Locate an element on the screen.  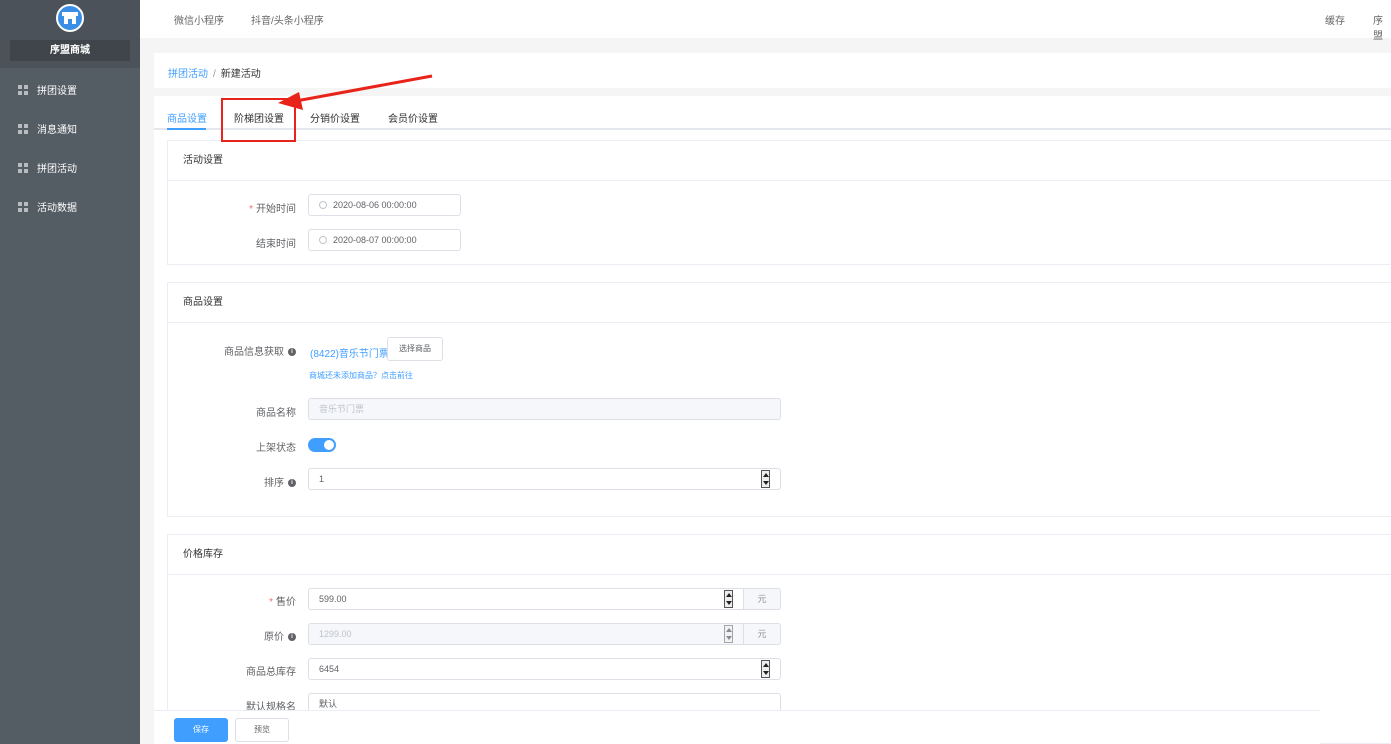
end-time-input: 2020-08-07 00:00:00 is located at coordinates (384, 240).